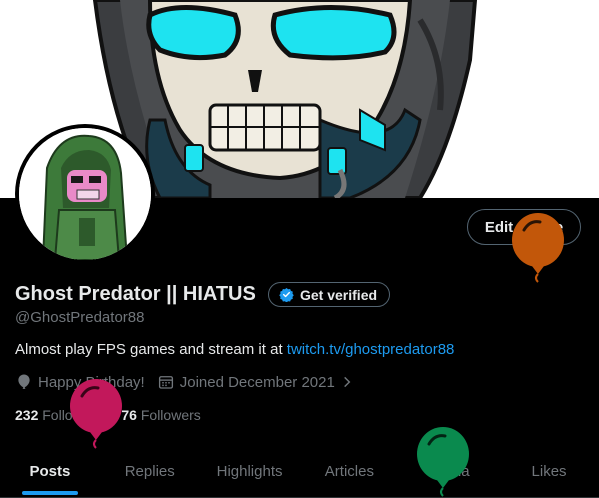 This screenshot has width=599, height=498. I want to click on tab-highlights: Highlights, so click(250, 471).